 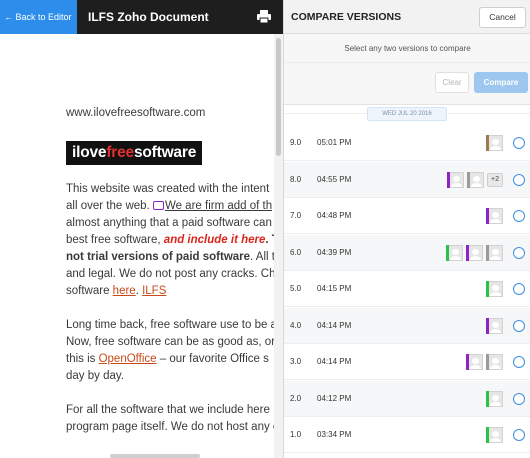 I want to click on here-link: here, so click(x=124, y=291).